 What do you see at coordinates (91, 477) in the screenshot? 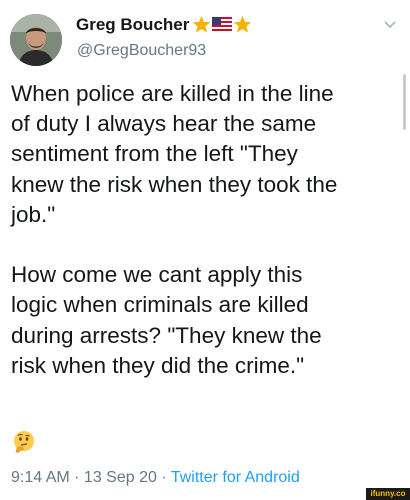
I see `tweet-timestamp: 9:14 AM · 13 Sep 20 ·` at bounding box center [91, 477].